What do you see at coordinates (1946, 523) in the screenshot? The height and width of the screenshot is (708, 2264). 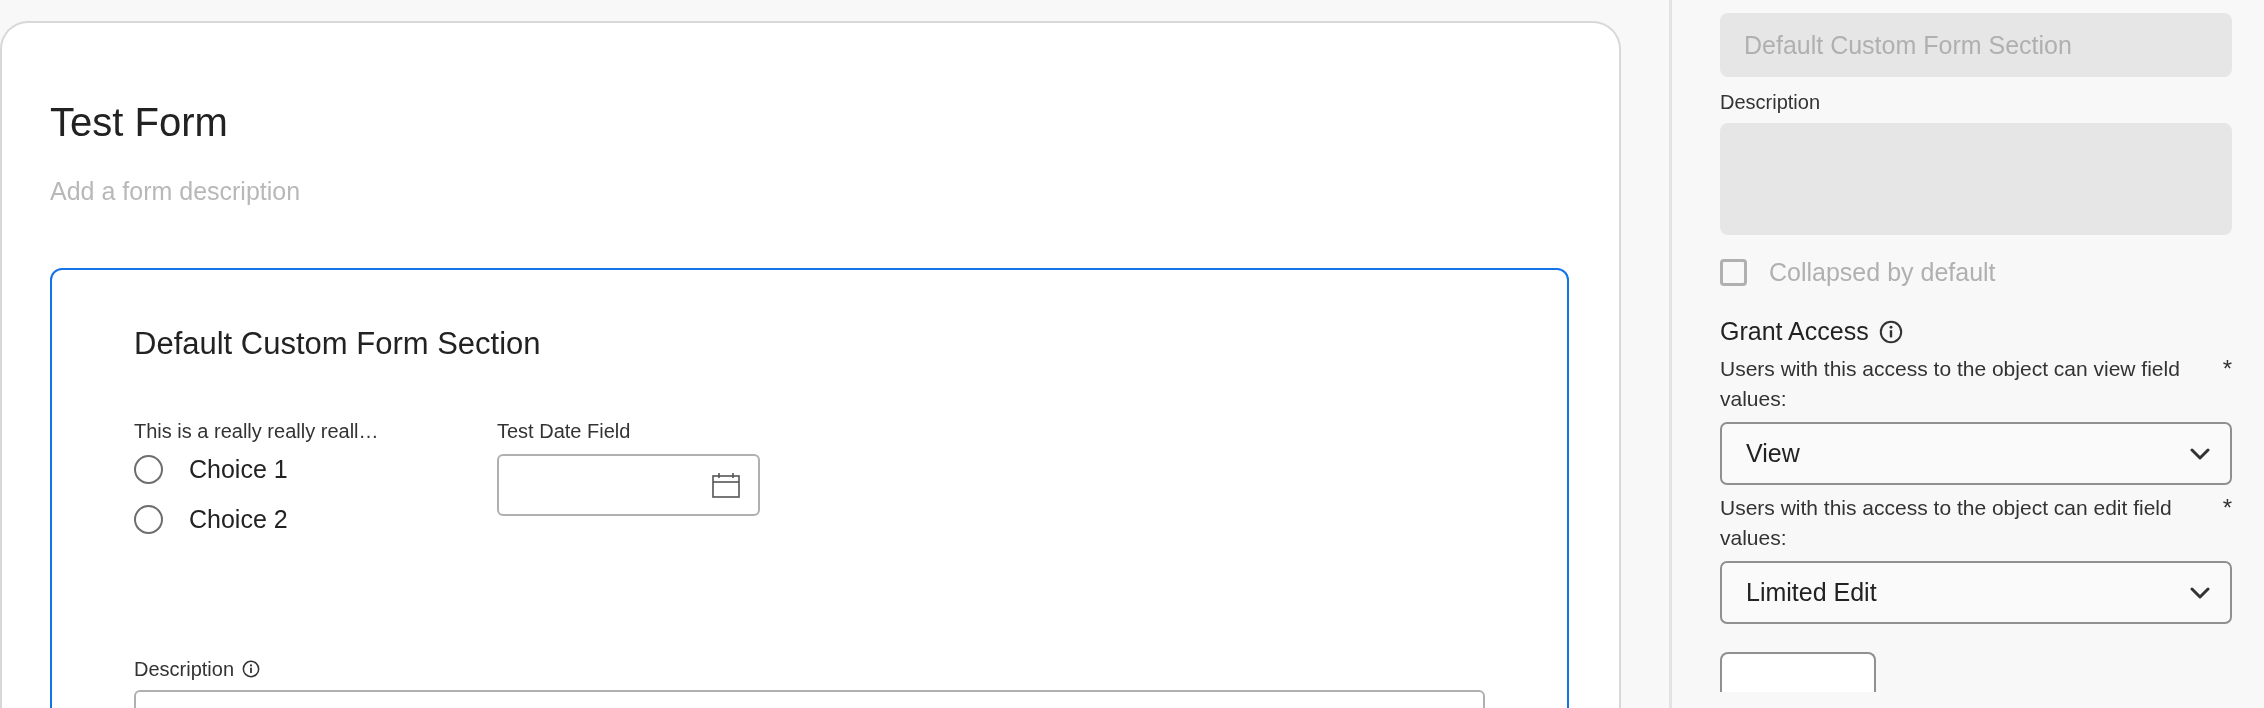 I see `field-label: Users with this access to the object can edit field values:` at bounding box center [1946, 523].